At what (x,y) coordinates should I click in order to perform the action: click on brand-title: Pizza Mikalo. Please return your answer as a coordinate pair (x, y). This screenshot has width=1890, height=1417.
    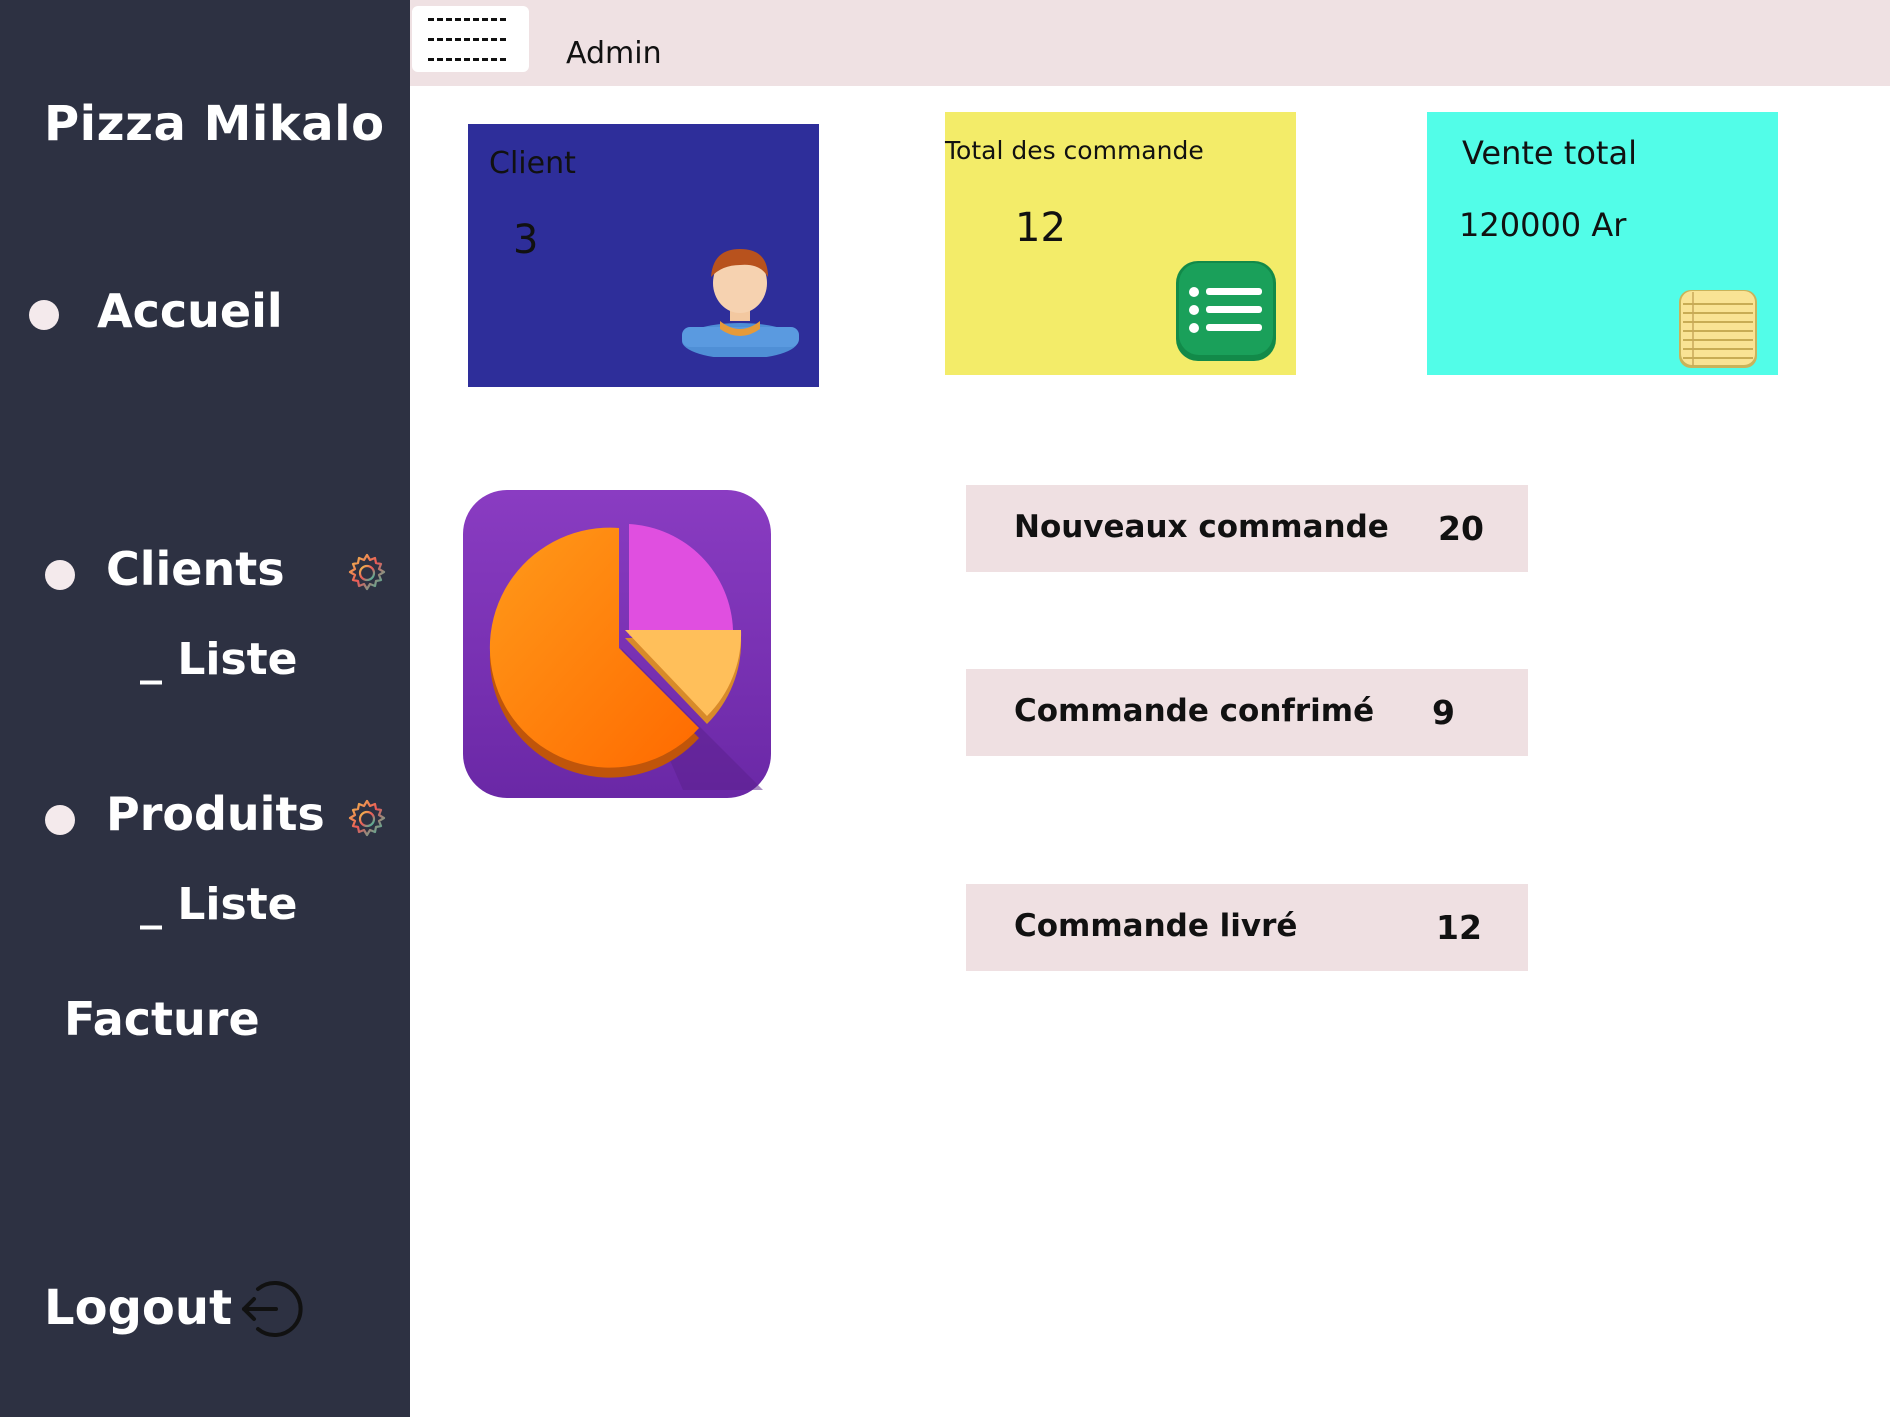
    Looking at the image, I should click on (214, 124).